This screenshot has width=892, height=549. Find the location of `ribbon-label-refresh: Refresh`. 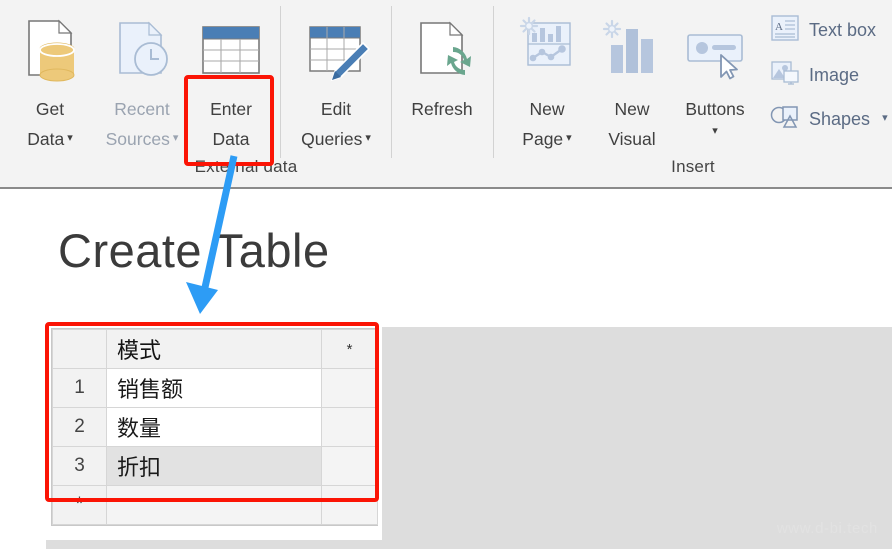

ribbon-label-refresh: Refresh is located at coordinates (442, 109).